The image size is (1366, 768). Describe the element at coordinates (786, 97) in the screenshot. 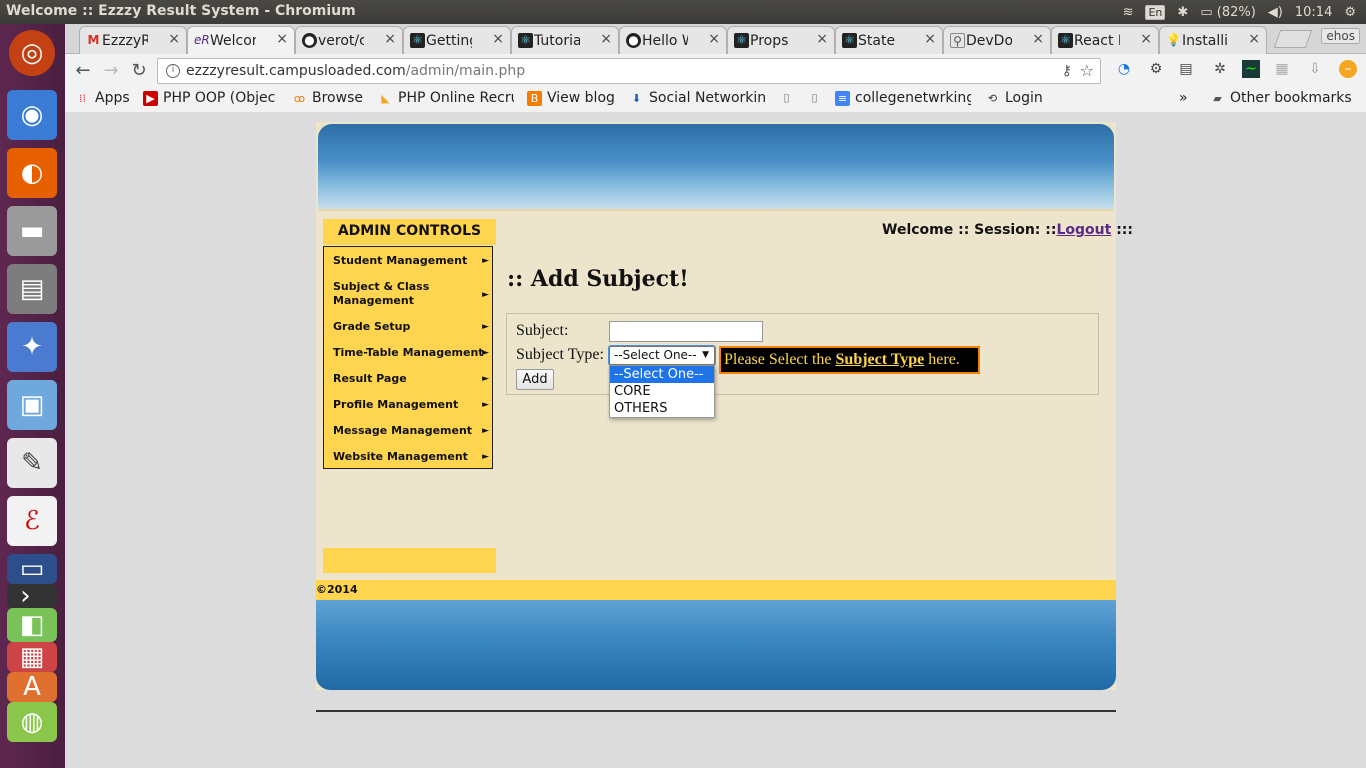

I see `bookmark-page-1: ▯` at that location.